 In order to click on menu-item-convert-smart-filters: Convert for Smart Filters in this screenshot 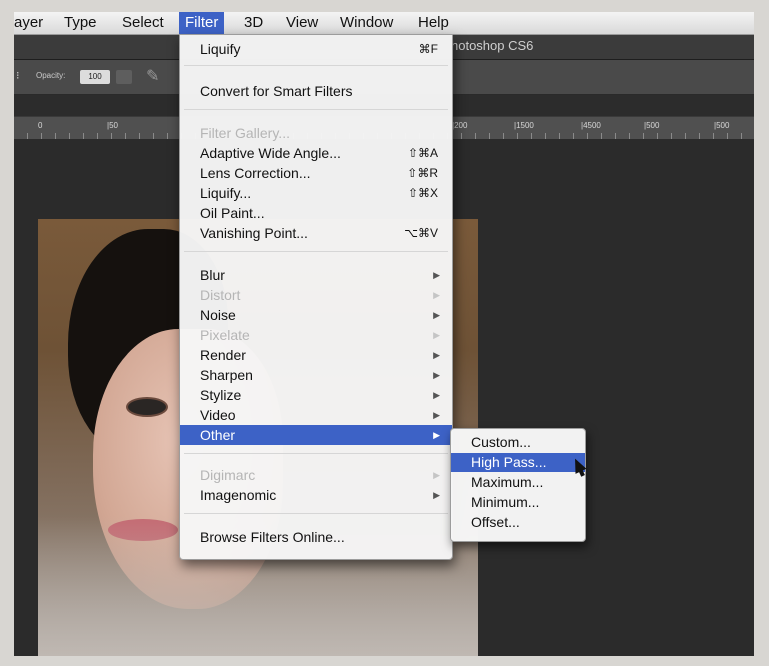, I will do `click(316, 91)`.